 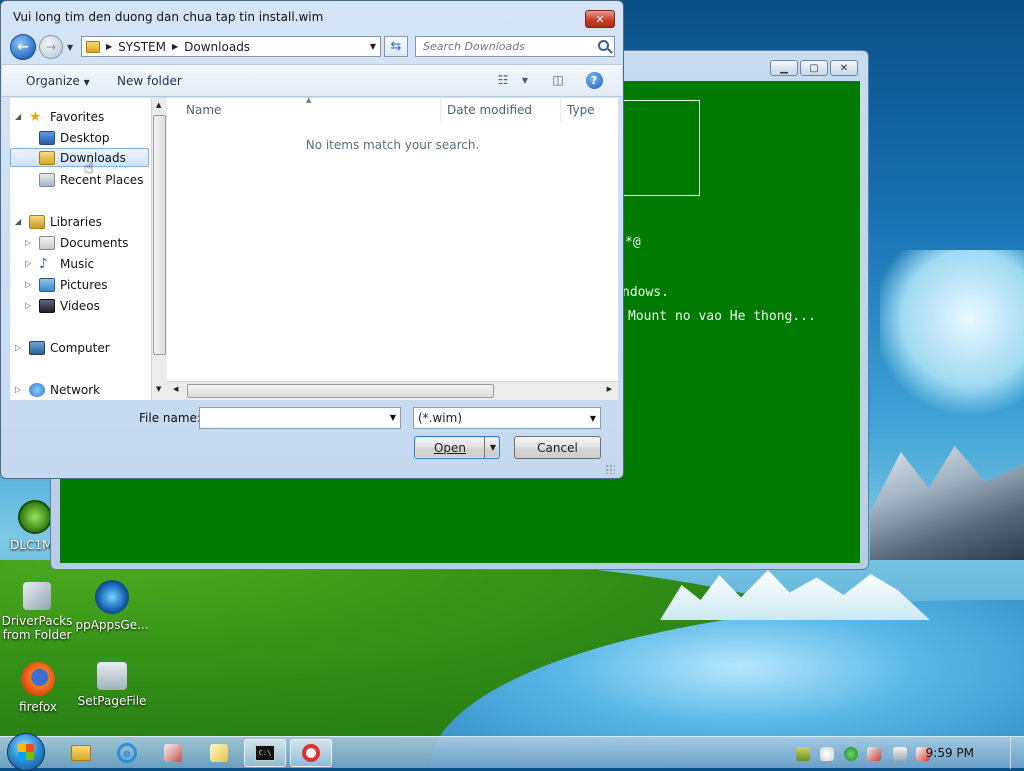 I want to click on start-button, so click(x=26, y=752).